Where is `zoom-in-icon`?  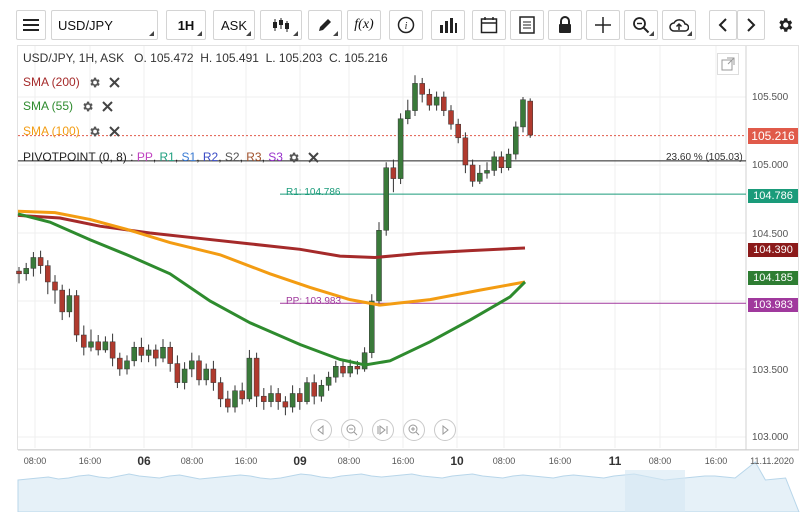 zoom-in-icon is located at coordinates (414, 430).